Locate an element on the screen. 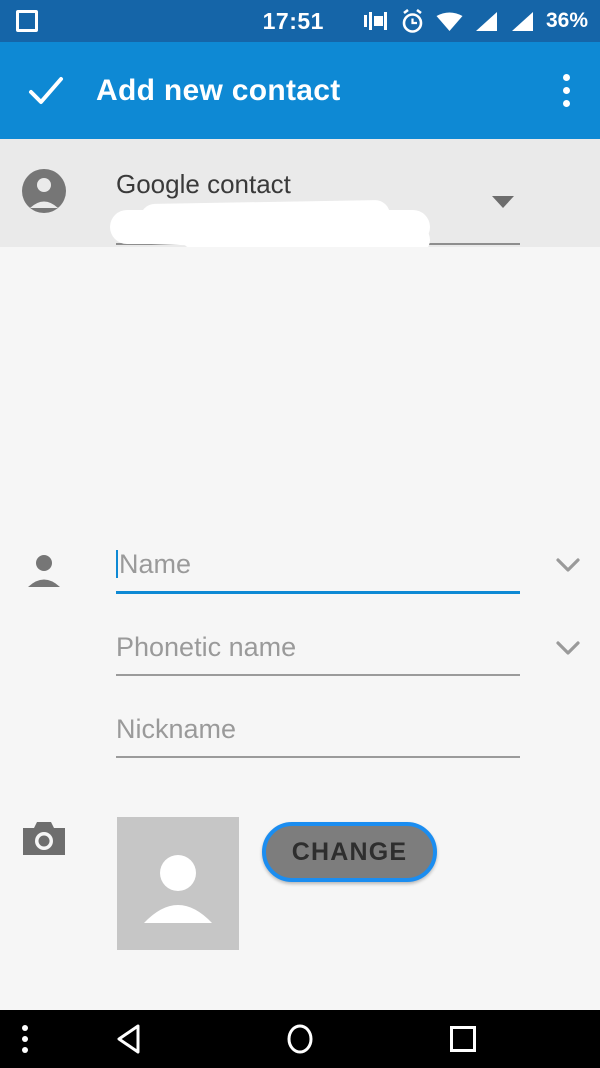  person-icon is located at coordinates (44, 571).